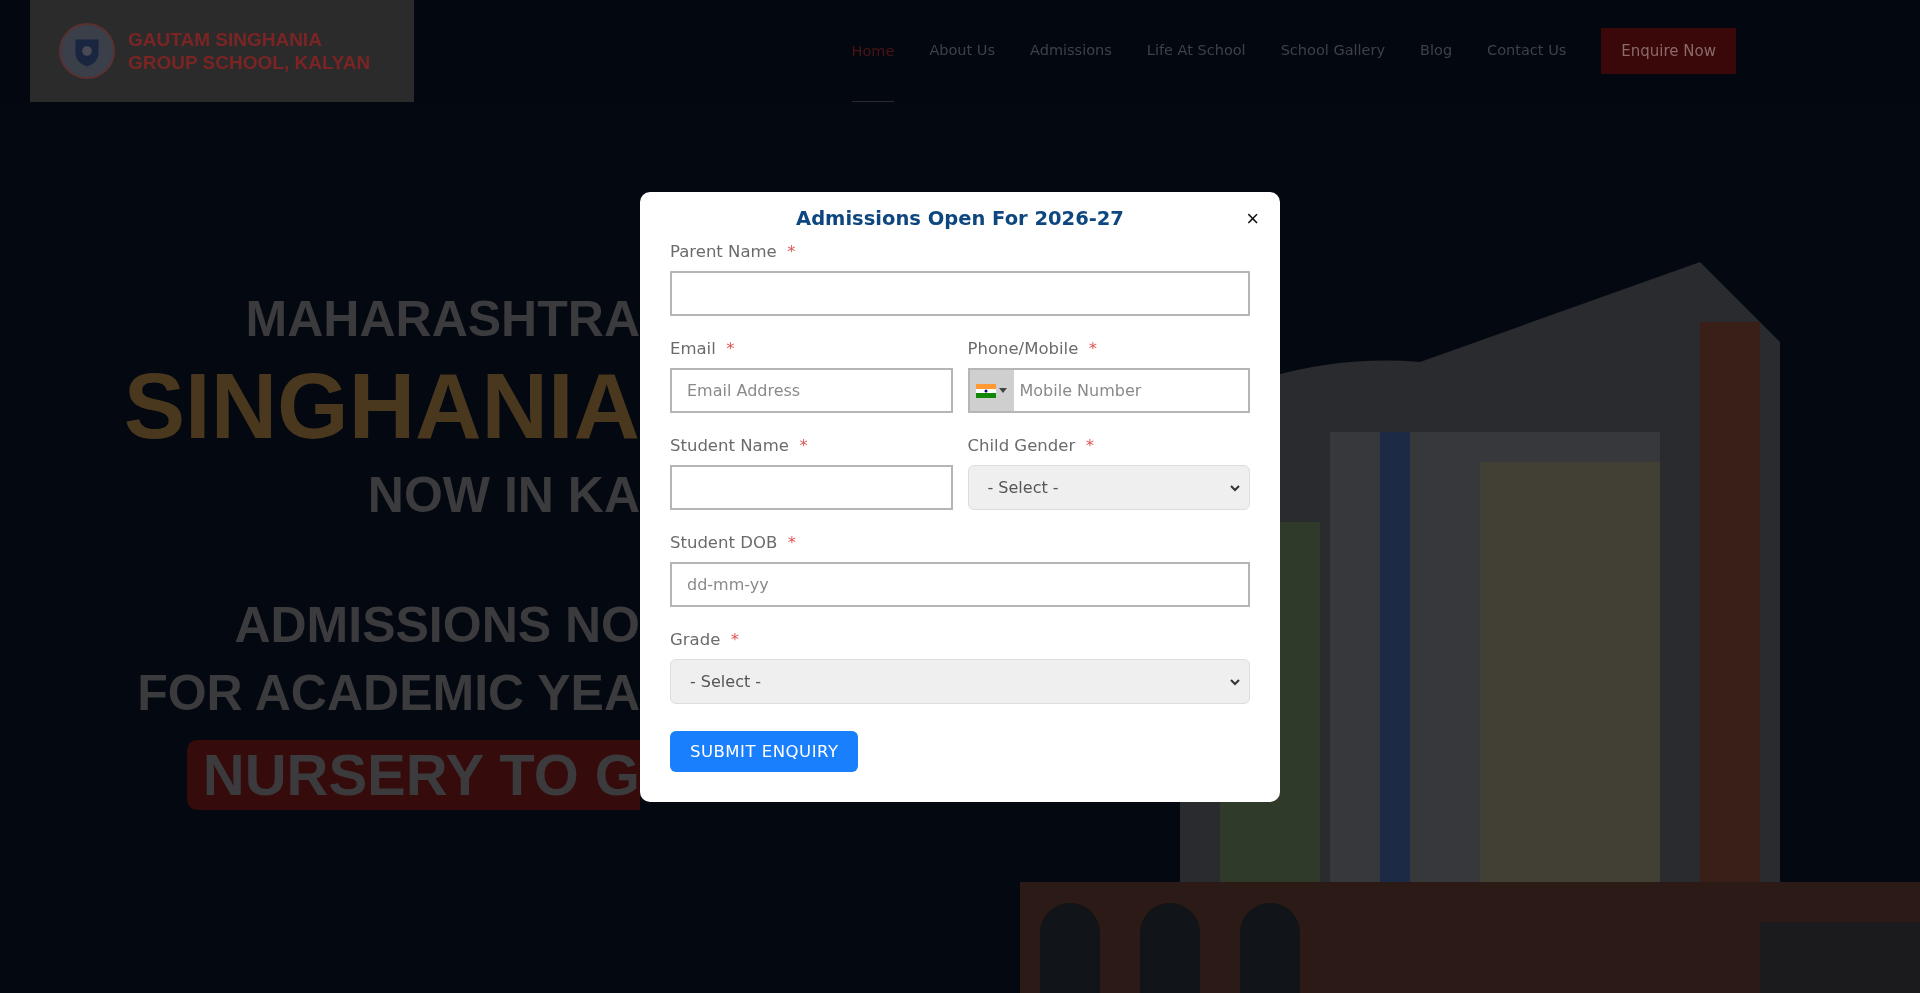 The image size is (1920, 993). I want to click on text-field: Email Address, so click(811, 390).